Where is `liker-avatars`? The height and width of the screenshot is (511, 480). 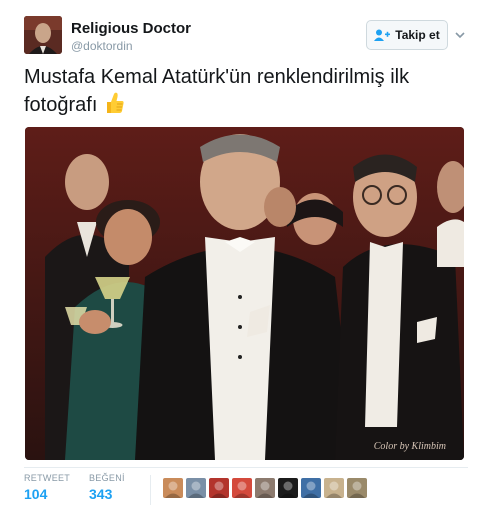
liker-avatars is located at coordinates (265, 488).